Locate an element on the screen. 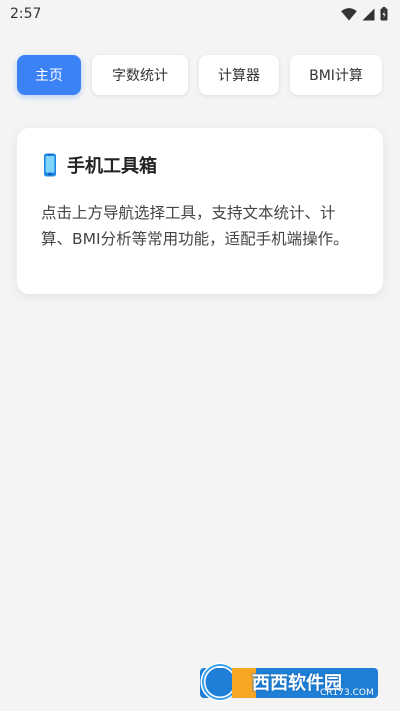 The image size is (400, 711). nav-calculator-button: 计算器 is located at coordinates (239, 75).